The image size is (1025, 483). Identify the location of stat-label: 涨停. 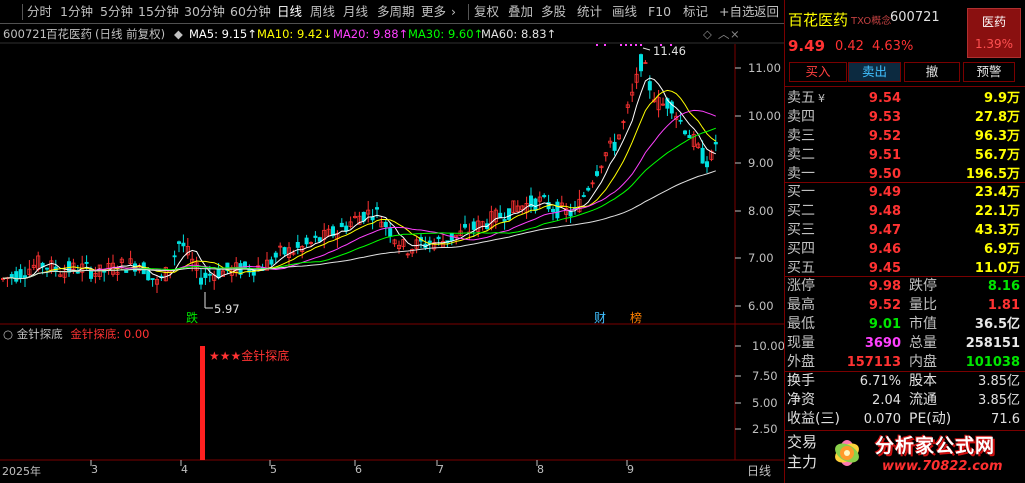
(801, 286).